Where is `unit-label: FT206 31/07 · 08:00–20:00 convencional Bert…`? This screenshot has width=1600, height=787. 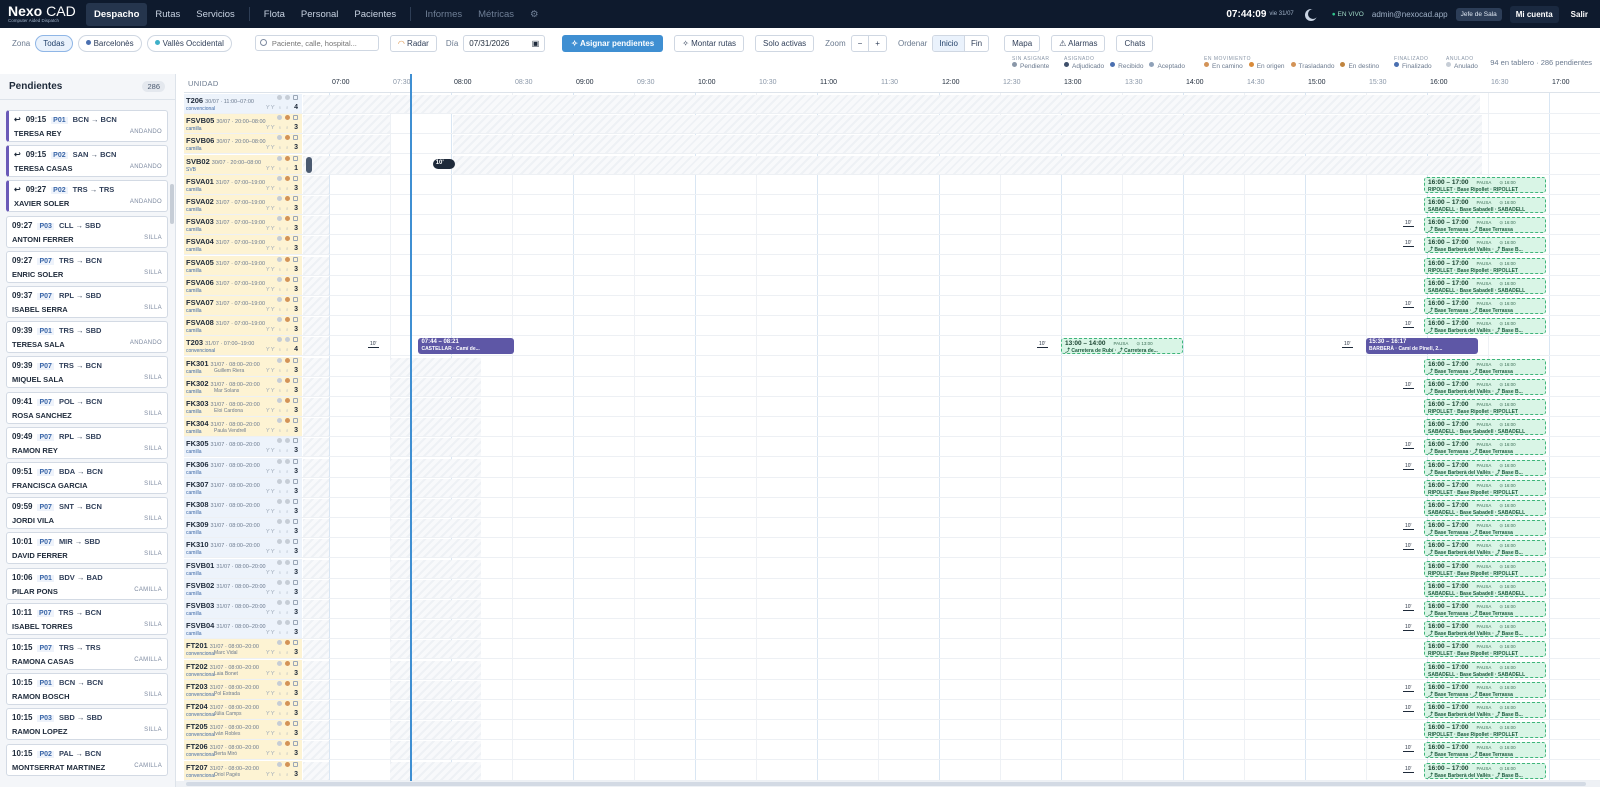 unit-label: FT206 31/07 · 08:00–20:00 convencional Bert… is located at coordinates (243, 750).